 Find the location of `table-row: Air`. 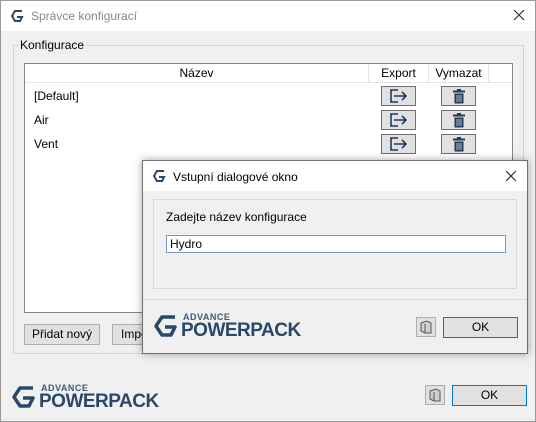

table-row: Air is located at coordinates (268, 121).